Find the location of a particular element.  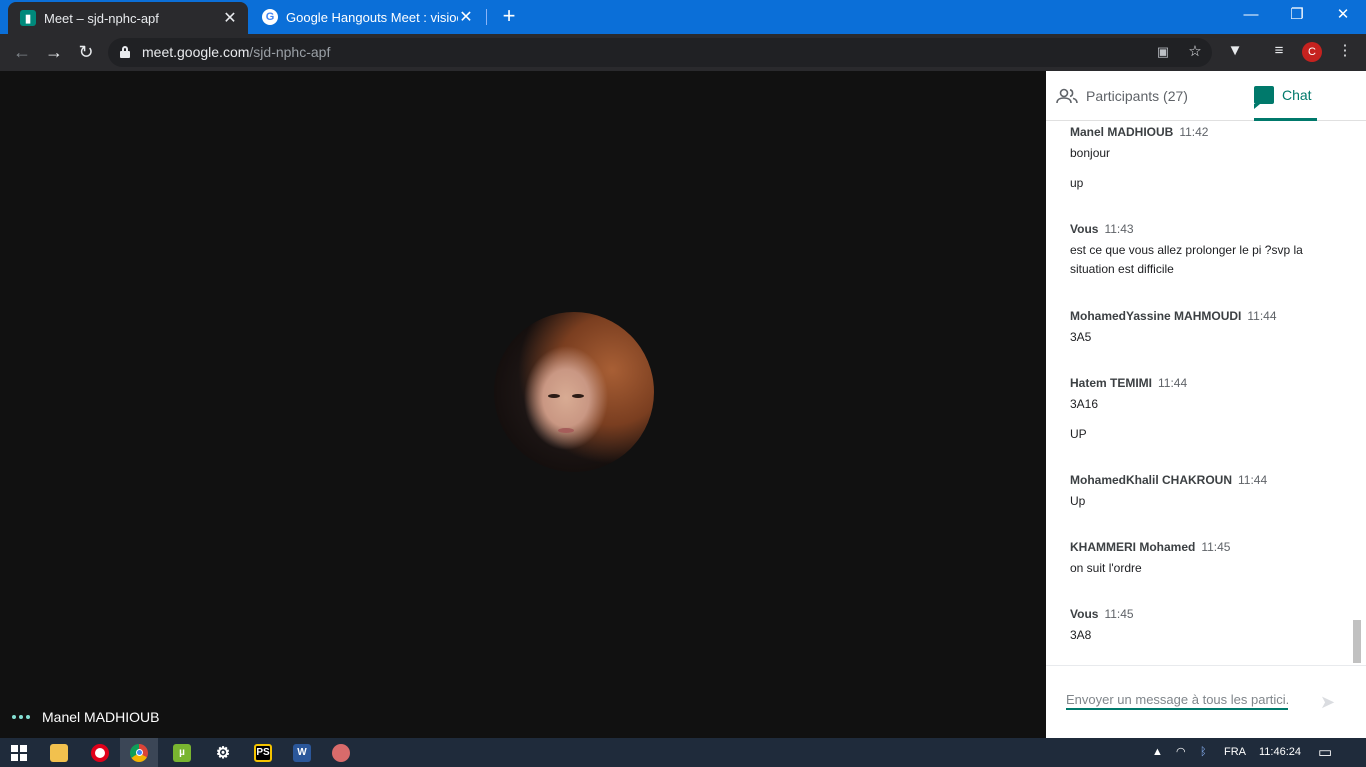

message-text: up is located at coordinates (1077, 183).